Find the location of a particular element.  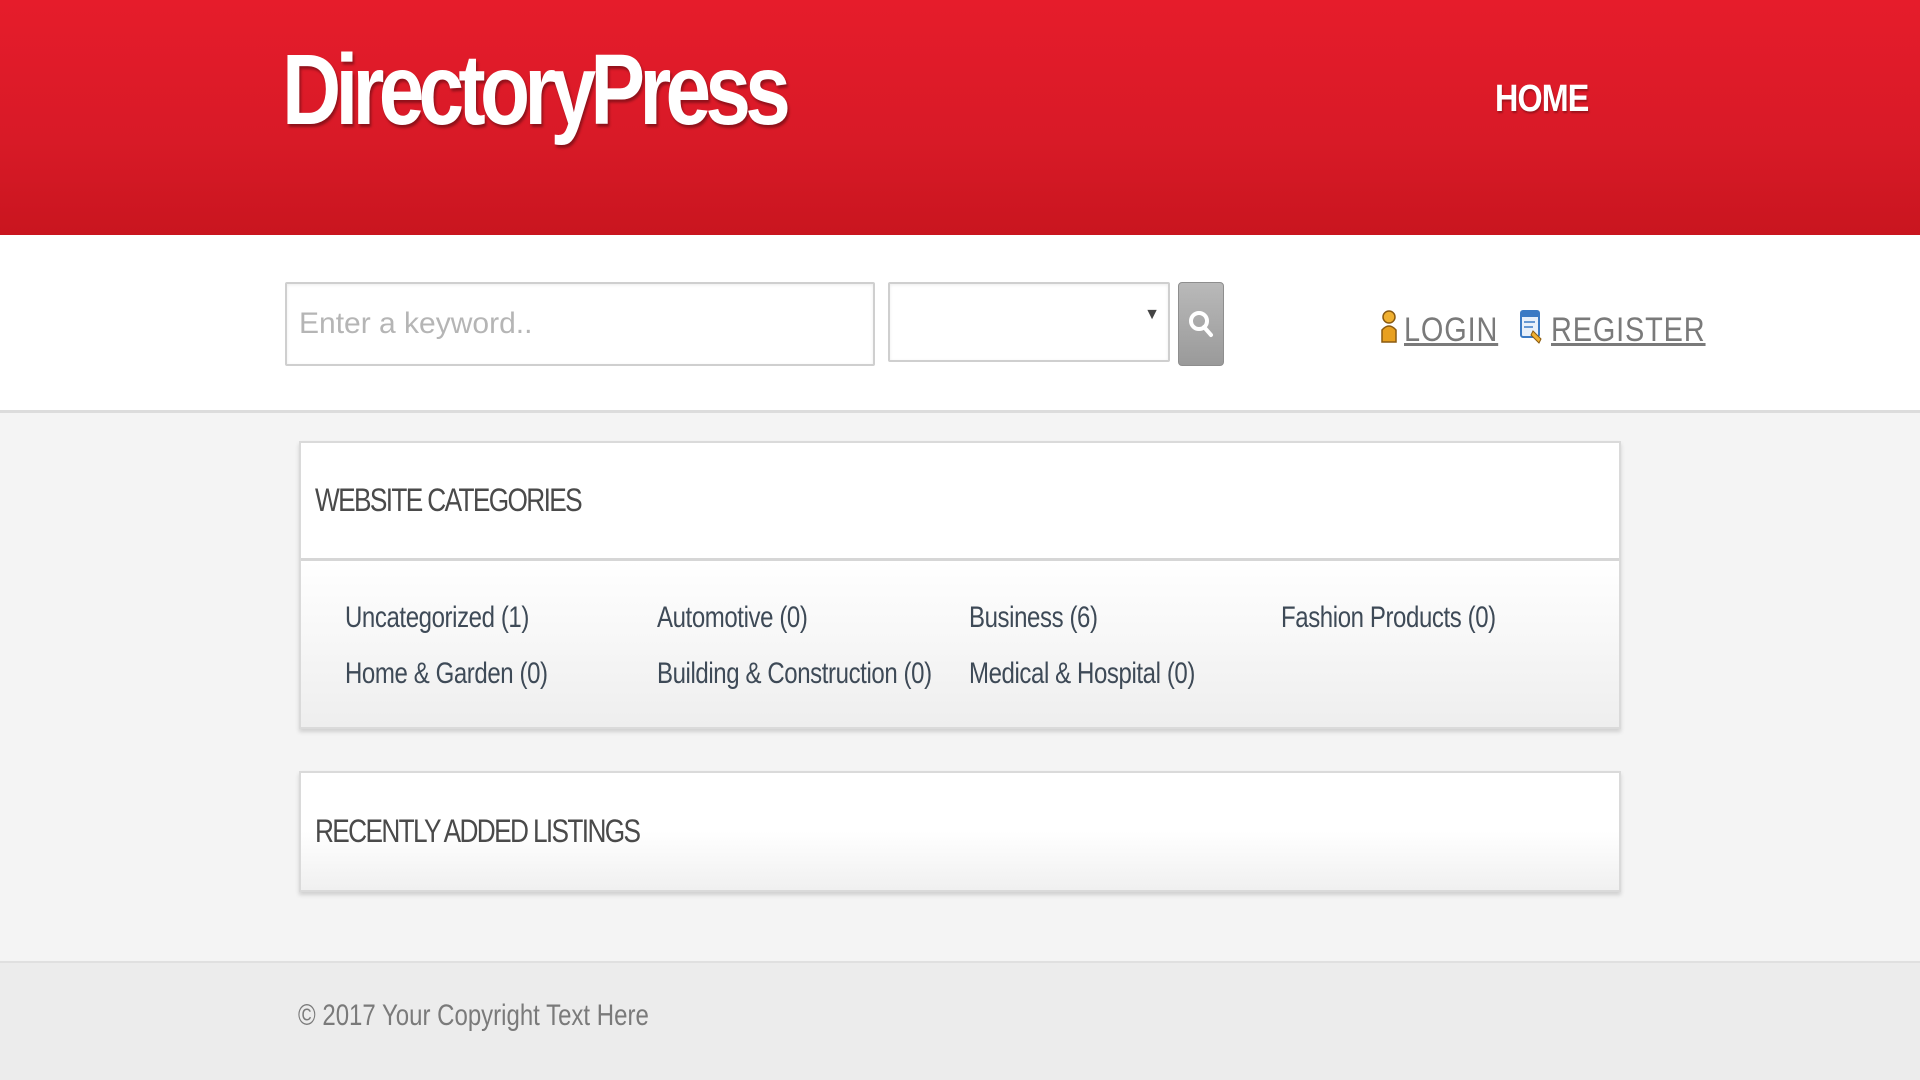

recent-listings-panel-title: RECENTLY ADDED LISTINGS is located at coordinates (478, 831).